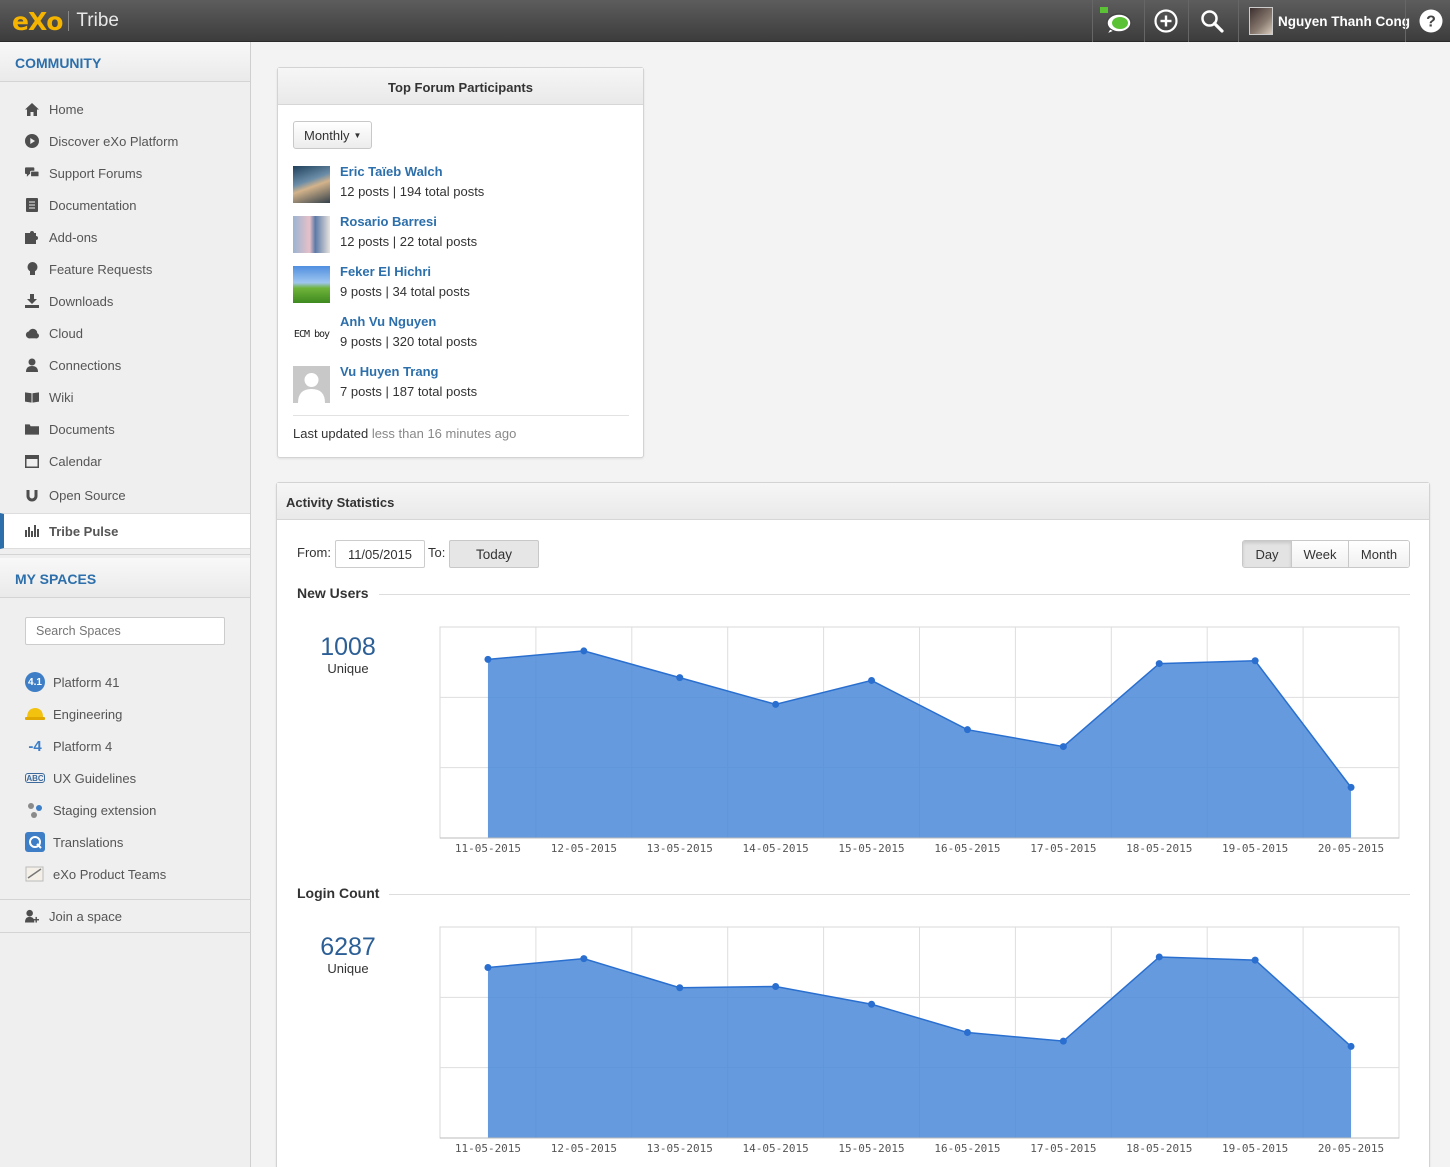 The height and width of the screenshot is (1167, 1450). Describe the element at coordinates (32, 269) in the screenshot. I see `lightbulb-icon` at that location.